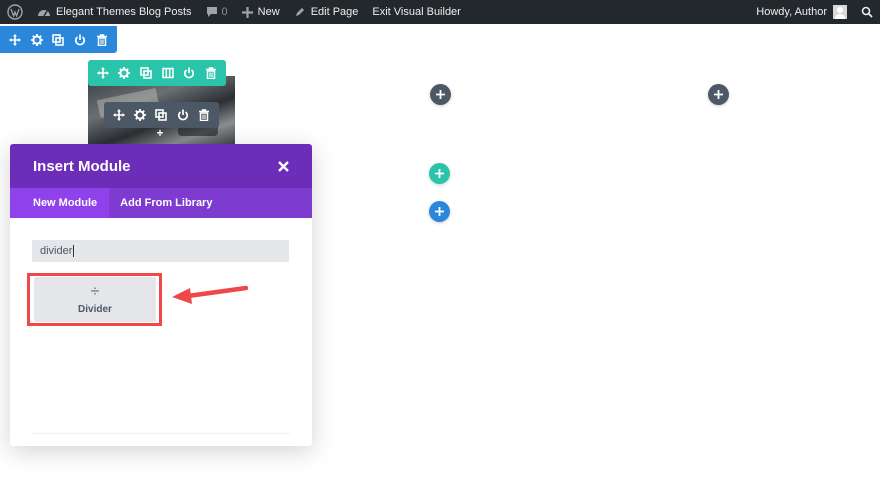 Image resolution: width=880 pixels, height=481 pixels. What do you see at coordinates (94, 299) in the screenshot?
I see `annotation-highlight-box` at bounding box center [94, 299].